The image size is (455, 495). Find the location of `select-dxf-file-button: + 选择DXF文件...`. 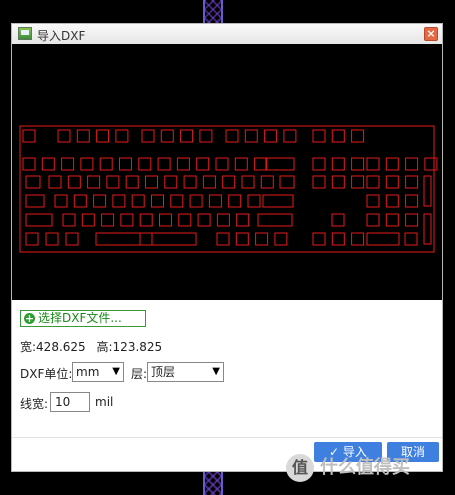

select-dxf-file-button: + 选择DXF文件... is located at coordinates (83, 318).